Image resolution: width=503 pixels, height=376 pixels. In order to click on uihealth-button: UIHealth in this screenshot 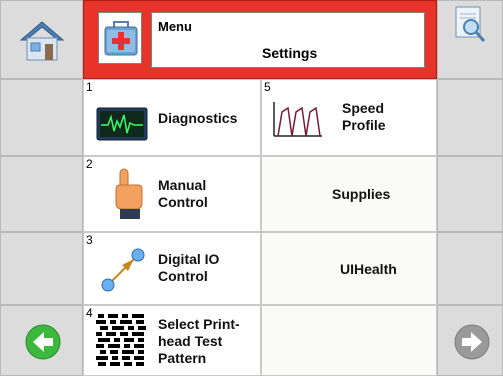, I will do `click(349, 268)`.